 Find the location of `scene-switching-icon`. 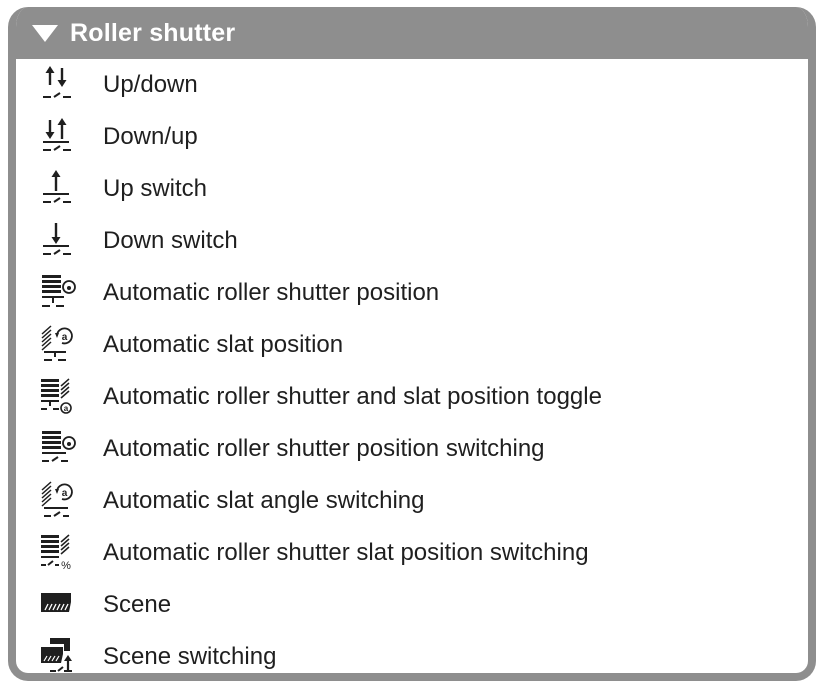

scene-switching-icon is located at coordinates (58, 655).